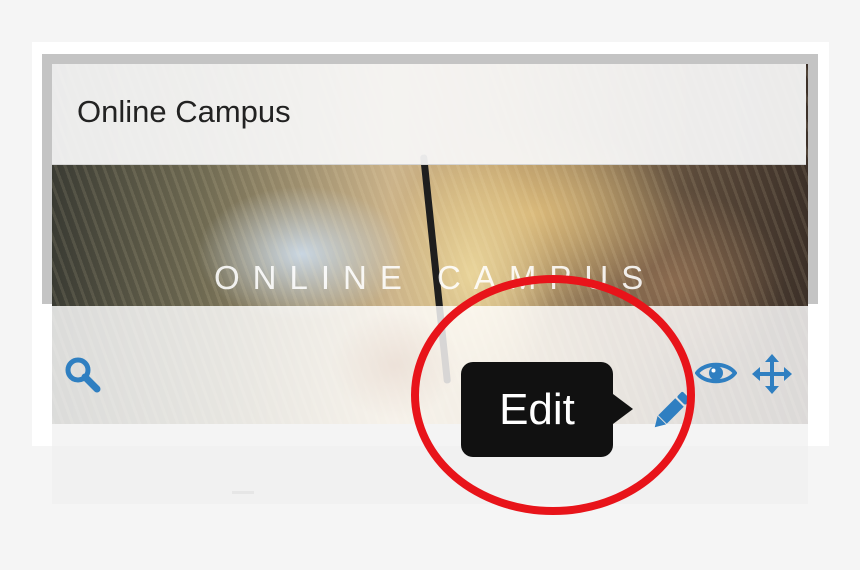  I want to click on divider, so click(243, 492).